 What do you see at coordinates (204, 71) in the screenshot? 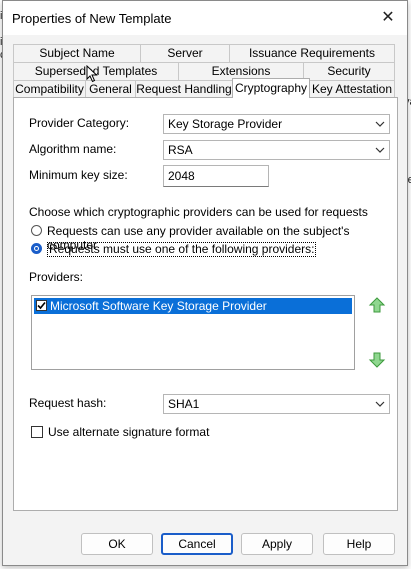
I see `tabs-row-2: Superseded Templates Extensions Security` at bounding box center [204, 71].